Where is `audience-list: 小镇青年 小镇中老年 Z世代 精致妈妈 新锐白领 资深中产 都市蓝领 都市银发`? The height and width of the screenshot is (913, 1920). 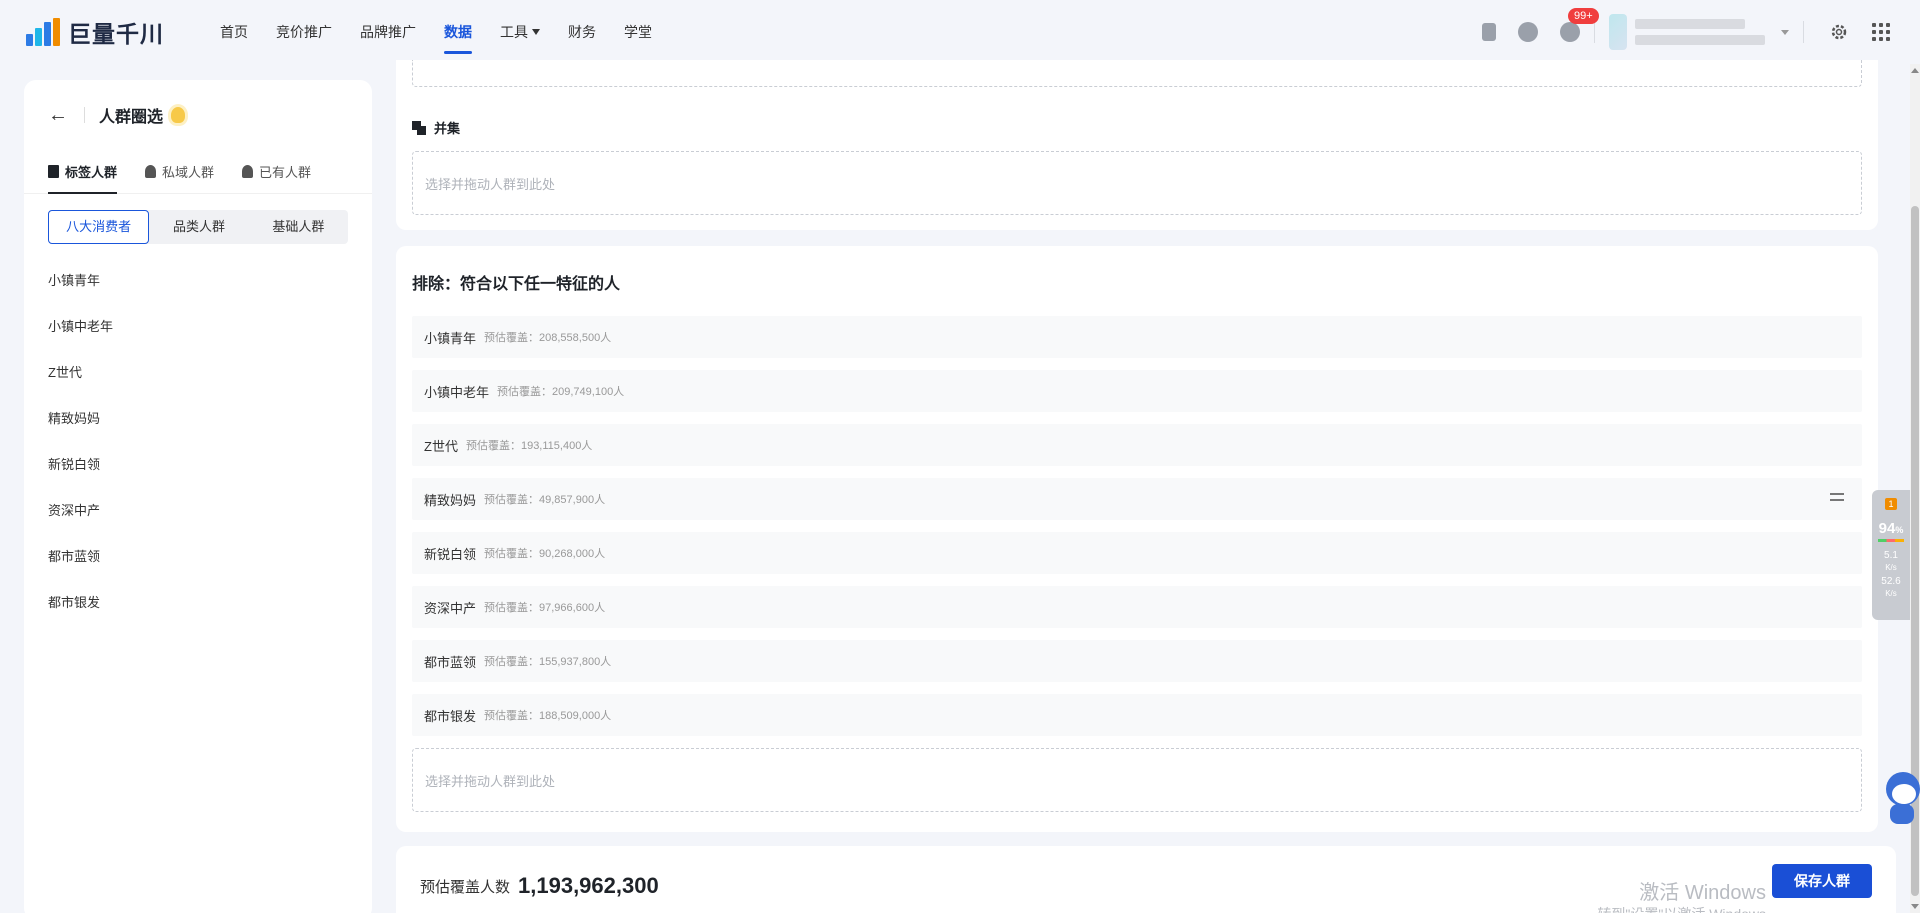 audience-list: 小镇青年 小镇中老年 Z世代 精致妈妈 新锐白领 资深中产 都市蓝领 都市银发 is located at coordinates (198, 442).